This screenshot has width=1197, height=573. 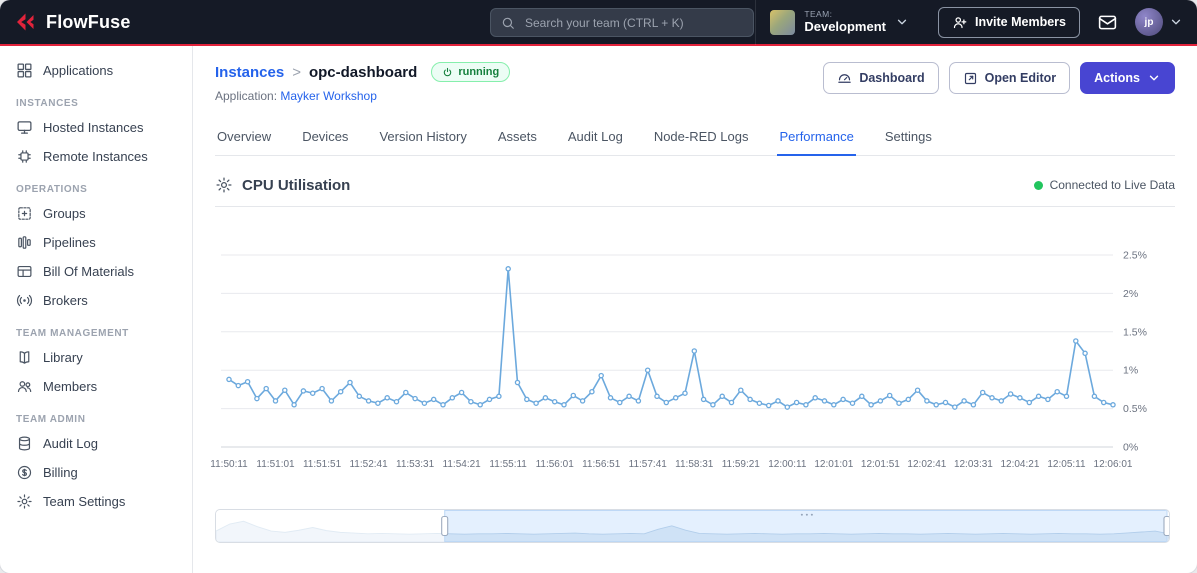 I want to click on sidebar-item-billing: Billing, so click(x=96, y=472).